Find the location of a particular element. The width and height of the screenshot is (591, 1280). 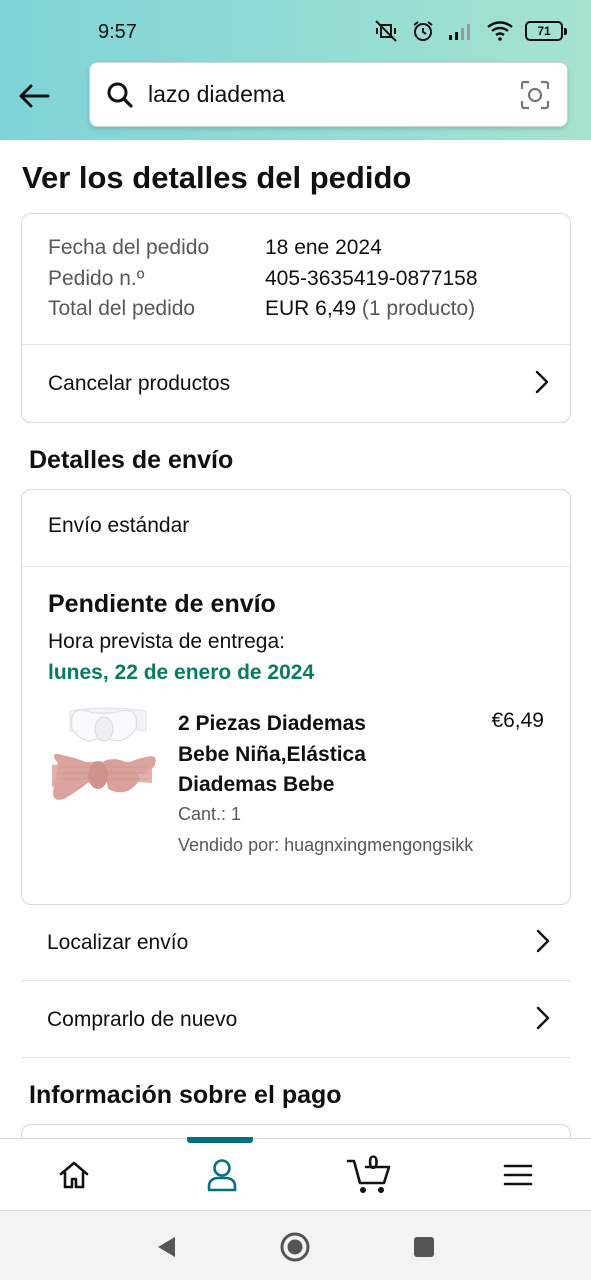

square-recents-icon is located at coordinates (424, 1247).